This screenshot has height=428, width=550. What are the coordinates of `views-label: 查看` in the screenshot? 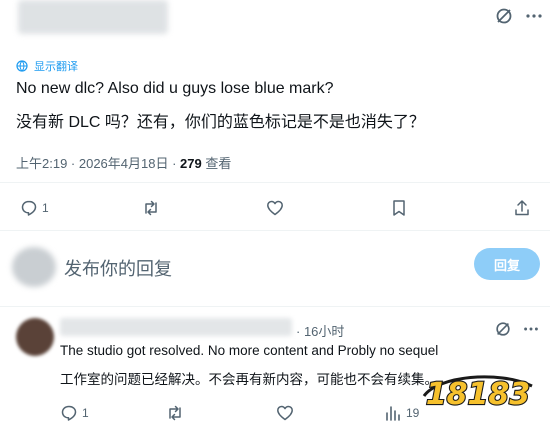 It's located at (216, 163).